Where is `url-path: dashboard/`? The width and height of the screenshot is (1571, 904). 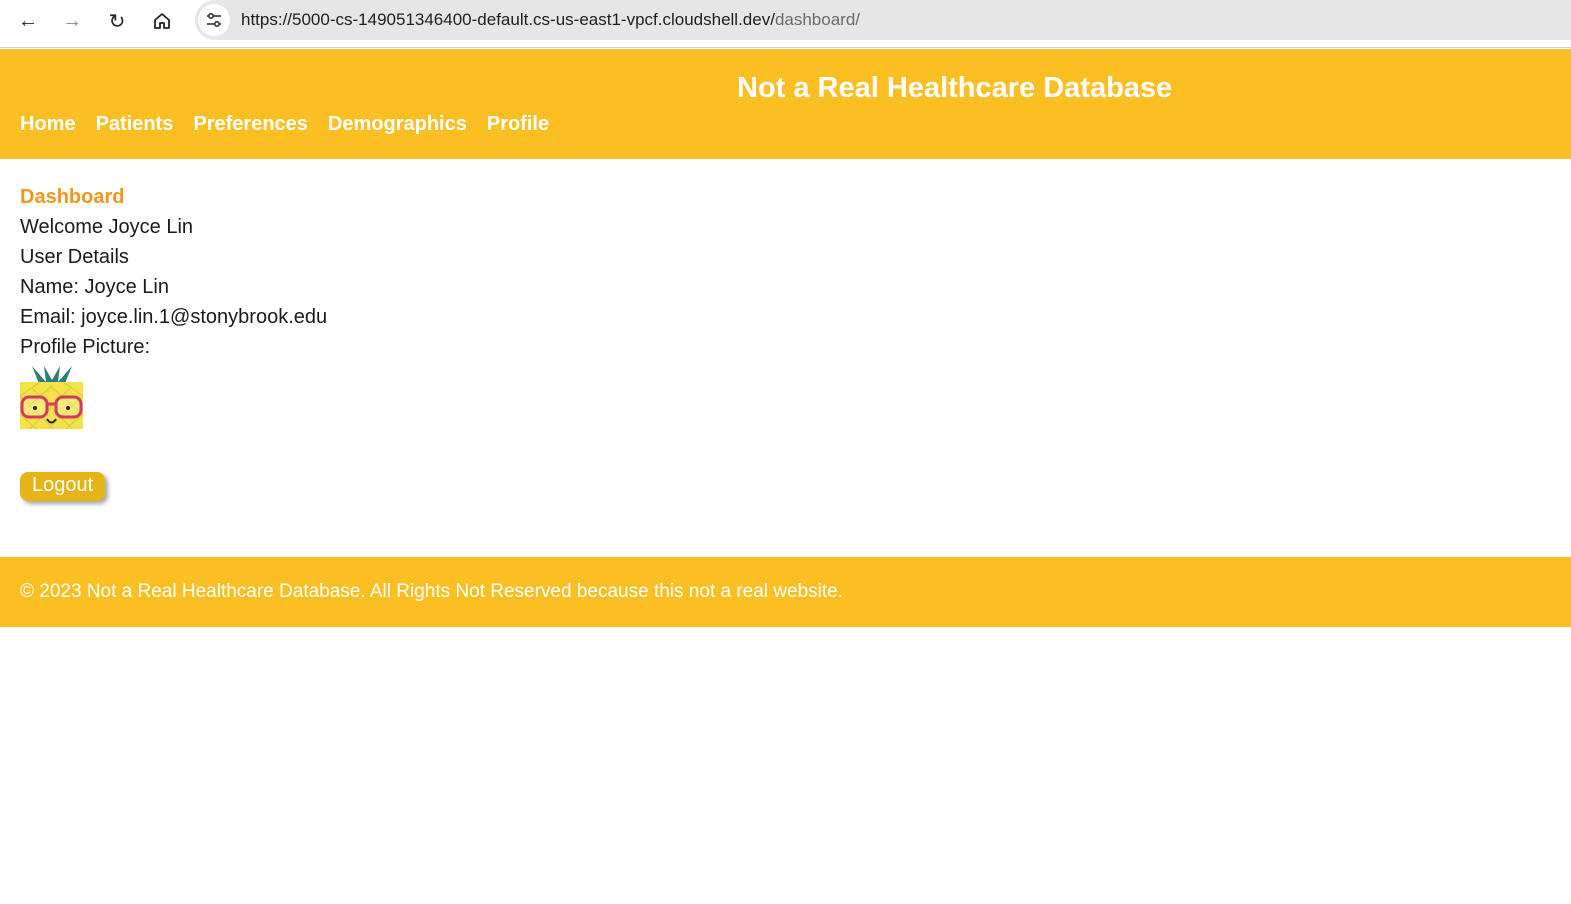
url-path: dashboard/ is located at coordinates (817, 19).